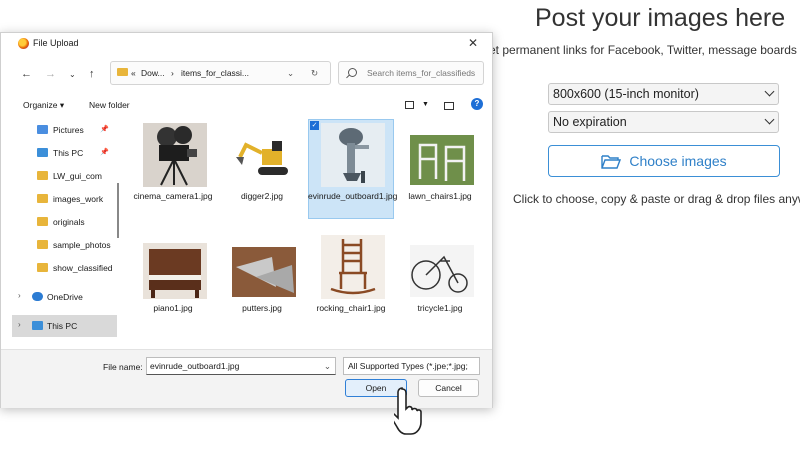  What do you see at coordinates (23, 43) in the screenshot?
I see `firefox-icon` at bounding box center [23, 43].